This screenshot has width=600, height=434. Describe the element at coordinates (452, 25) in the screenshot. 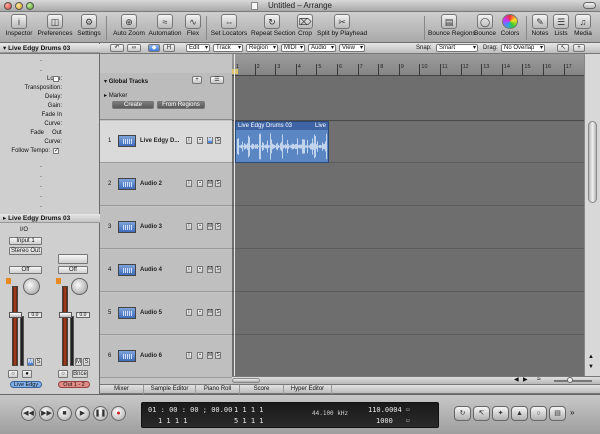

I see `bounce-regions-button: ▤ Bounce Regions` at that location.